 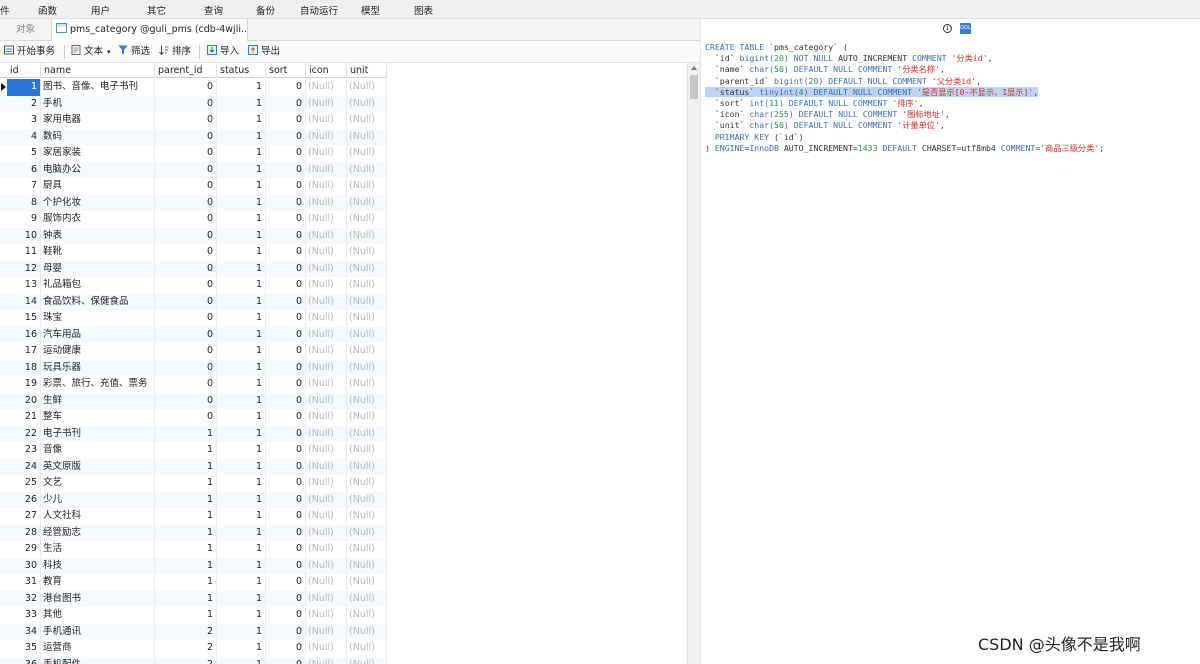 What do you see at coordinates (98, 334) in the screenshot?
I see `cell-name: 汽车用品` at bounding box center [98, 334].